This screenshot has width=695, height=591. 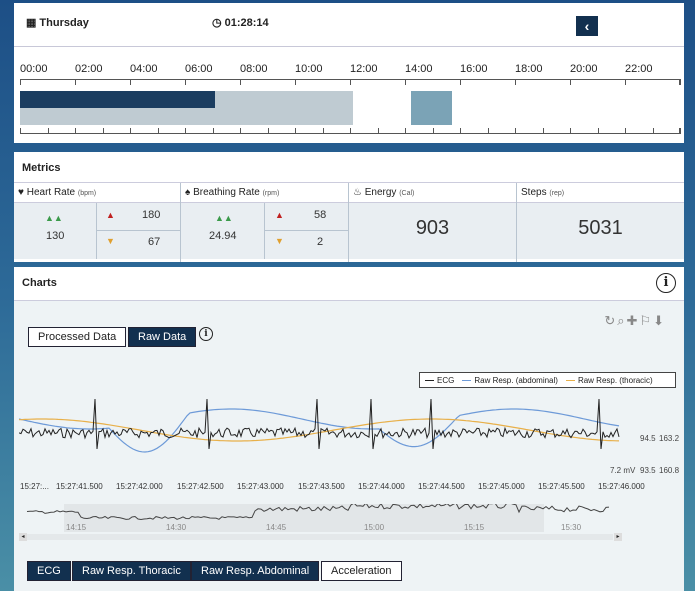 I want to click on hour-label: 22:00, so click(x=639, y=69).